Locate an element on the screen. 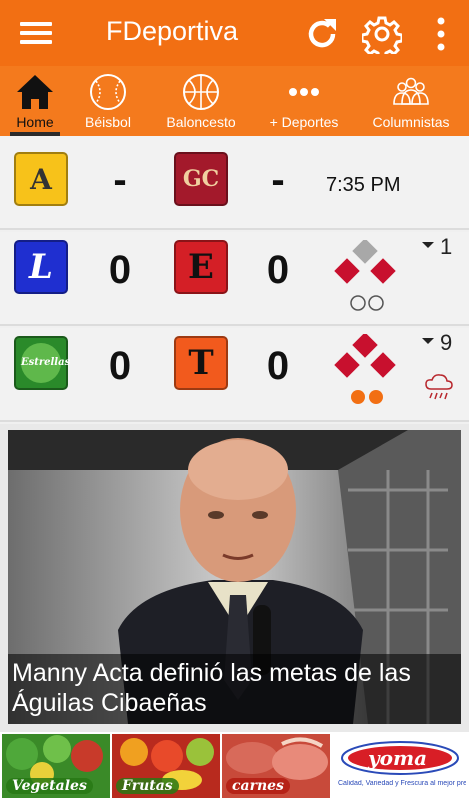 Image resolution: width=469 pixels, height=800 pixels. tab-mas-deportes: + Deportes is located at coordinates (304, 101).